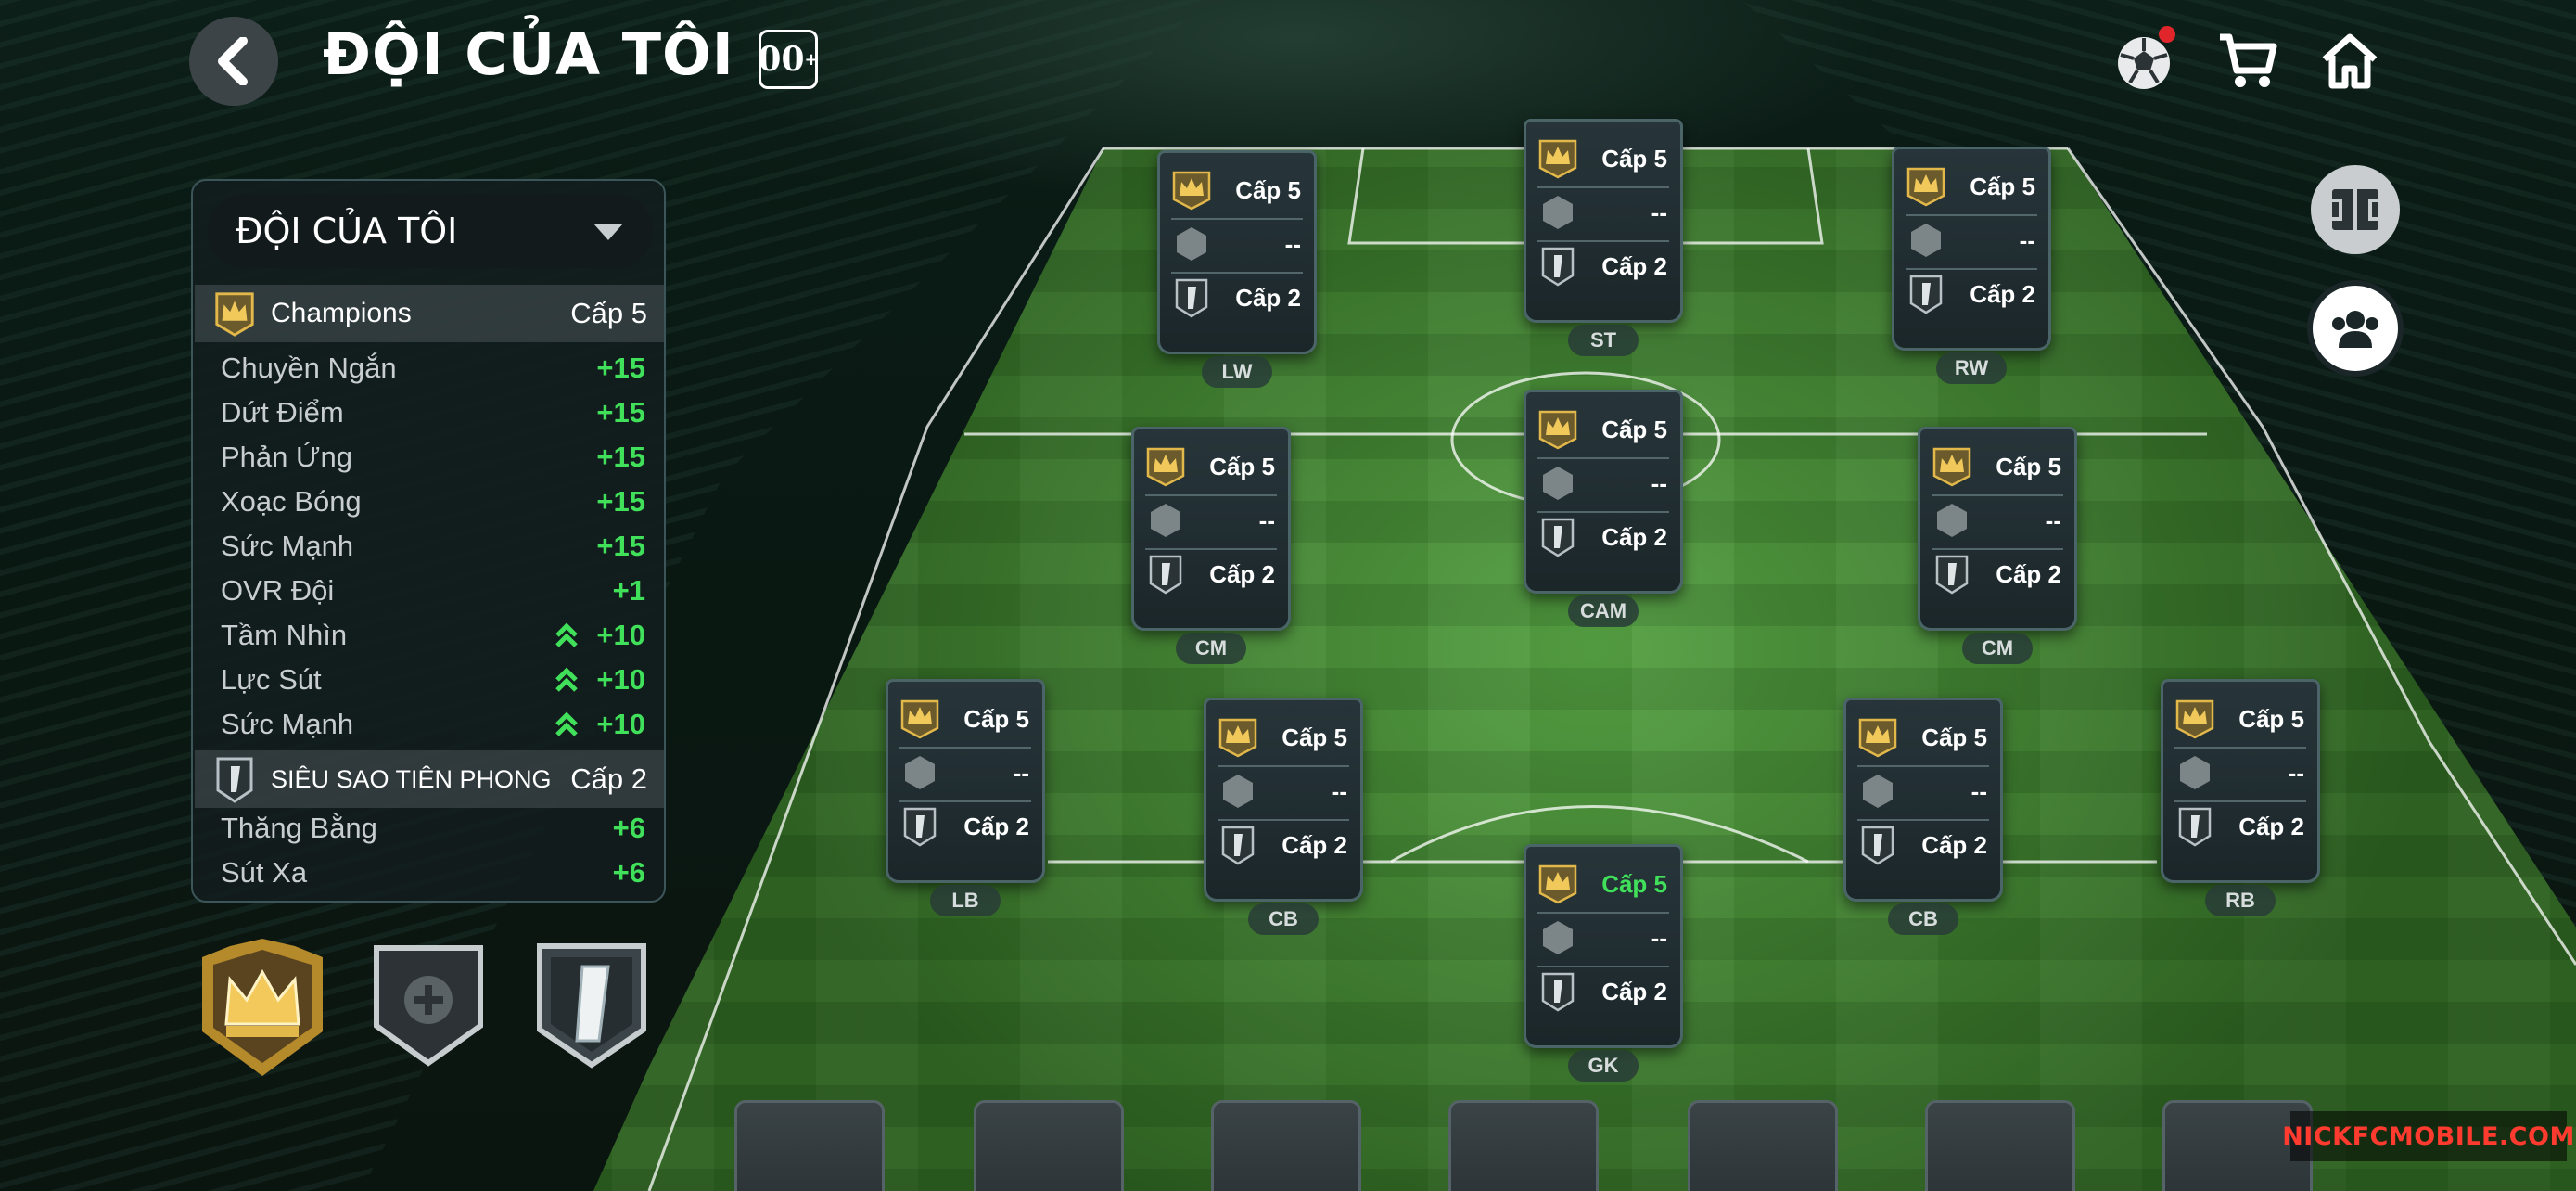 The height and width of the screenshot is (1191, 2576). Describe the element at coordinates (430, 313) in the screenshot. I see `section-champions: Champions Cấp 5` at that location.